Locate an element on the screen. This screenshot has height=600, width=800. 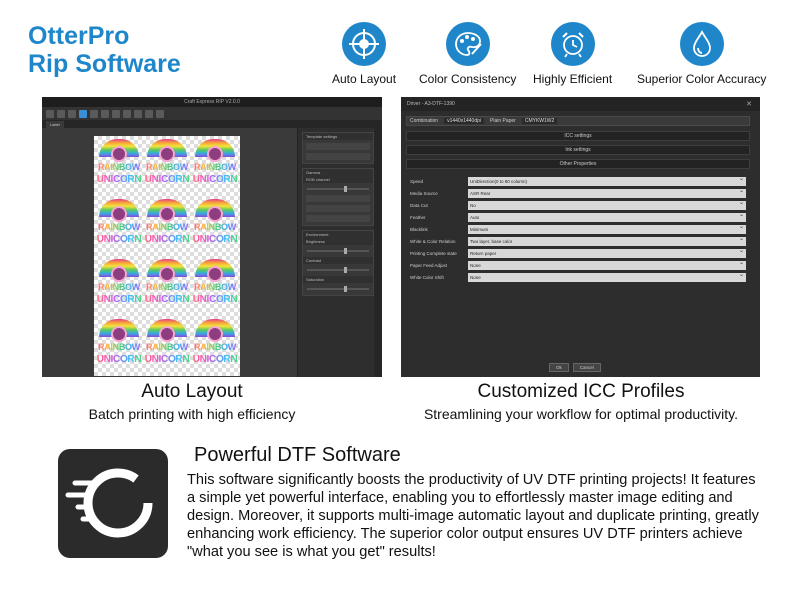
speed-select: UniDirection(0 to 80 column) is located at coordinates (607, 180).